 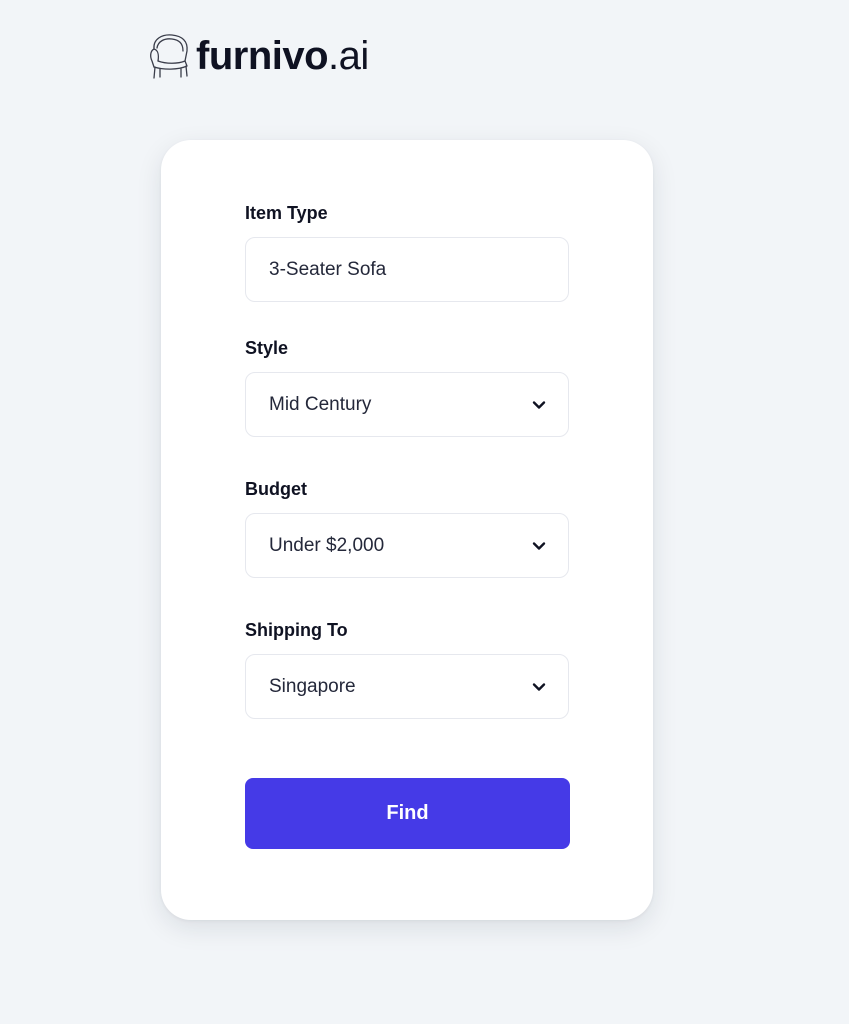 I want to click on find-button: Find, so click(x=407, y=813).